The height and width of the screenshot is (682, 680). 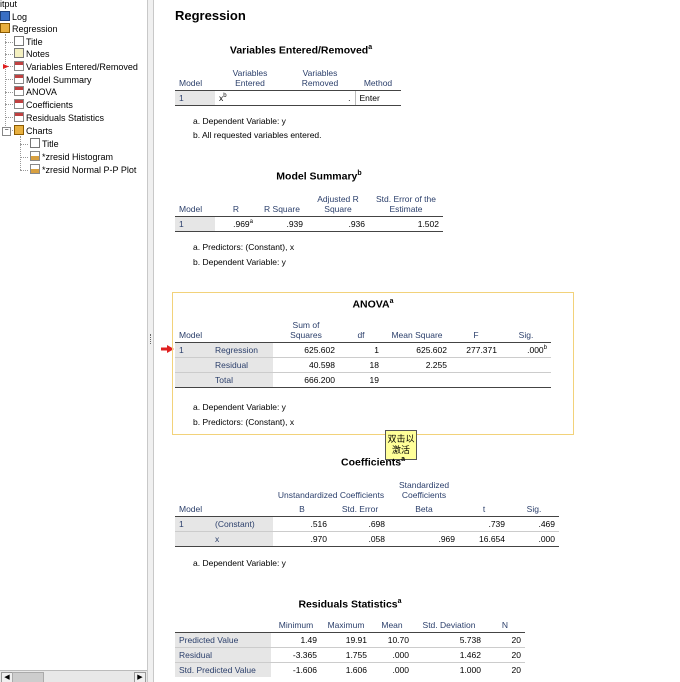 I want to click on footnote: b. All requested variables entered., so click(x=257, y=135).